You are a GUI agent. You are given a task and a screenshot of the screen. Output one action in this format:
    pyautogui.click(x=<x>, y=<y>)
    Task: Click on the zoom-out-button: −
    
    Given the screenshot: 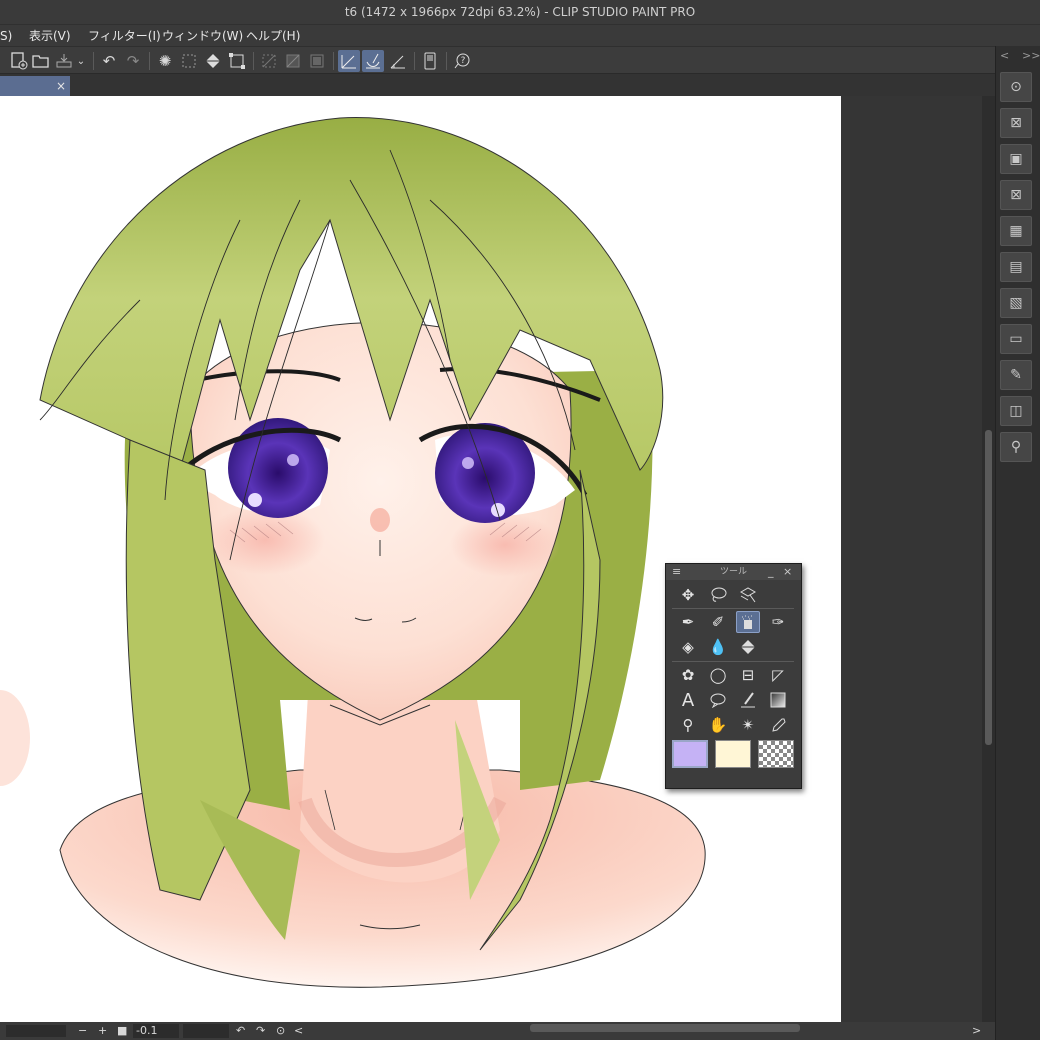 What is the action you would take?
    pyautogui.click(x=82, y=1031)
    